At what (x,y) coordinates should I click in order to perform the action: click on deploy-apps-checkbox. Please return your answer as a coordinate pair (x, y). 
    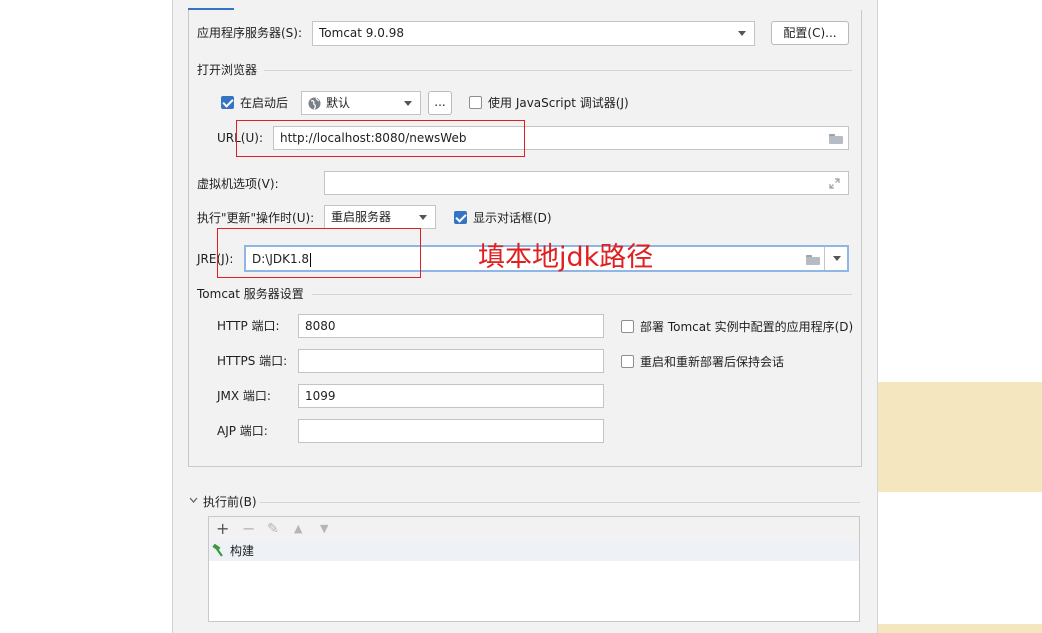
    Looking at the image, I should click on (627, 326).